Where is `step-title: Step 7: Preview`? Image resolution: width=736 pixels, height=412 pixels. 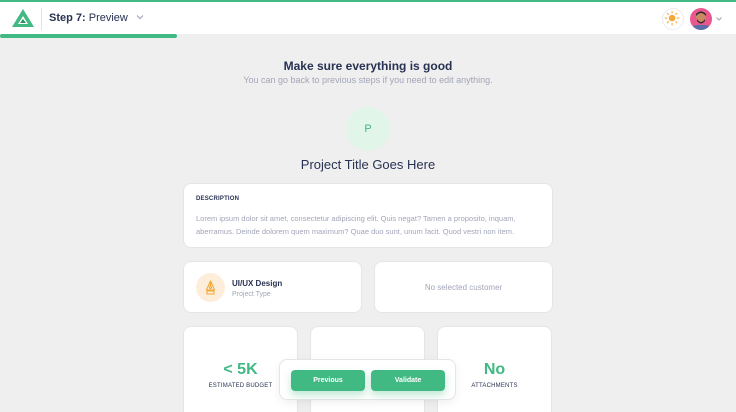
step-title: Step 7: Preview is located at coordinates (88, 18).